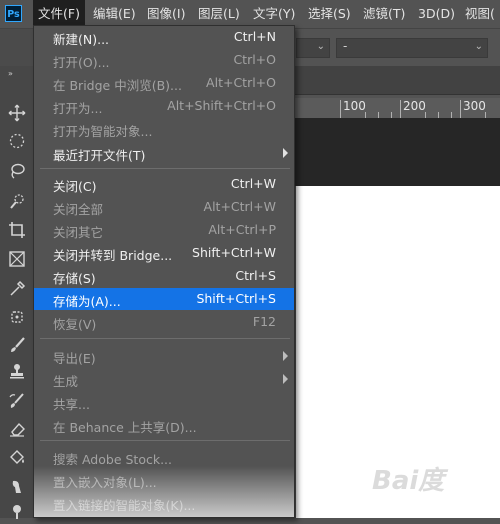 The width and height of the screenshot is (500, 524). Describe the element at coordinates (164, 299) in the screenshot. I see `menu-item-save-as: 存储为(A)... Shift+Ctrl+S` at that location.